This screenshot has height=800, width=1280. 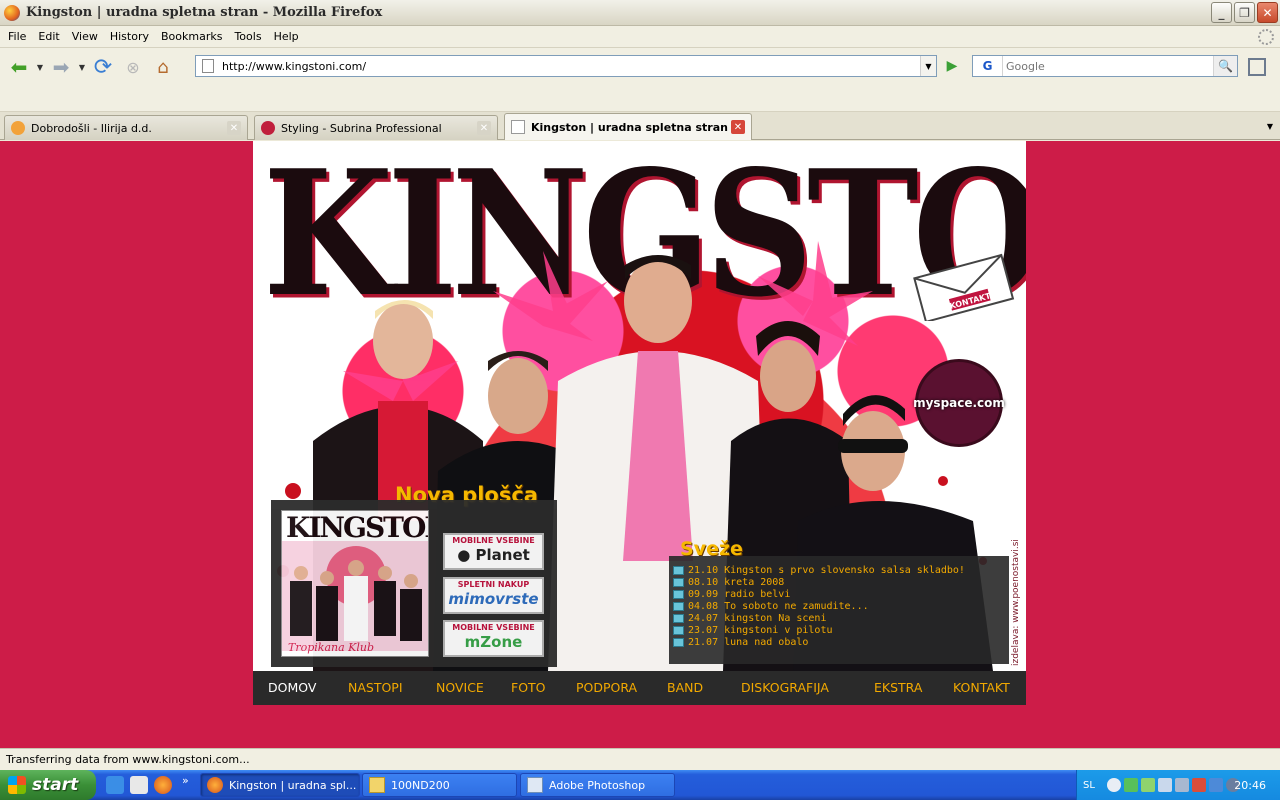 What do you see at coordinates (819, 582) in the screenshot?
I see `news-item: 08.10 kreta 2008` at bounding box center [819, 582].